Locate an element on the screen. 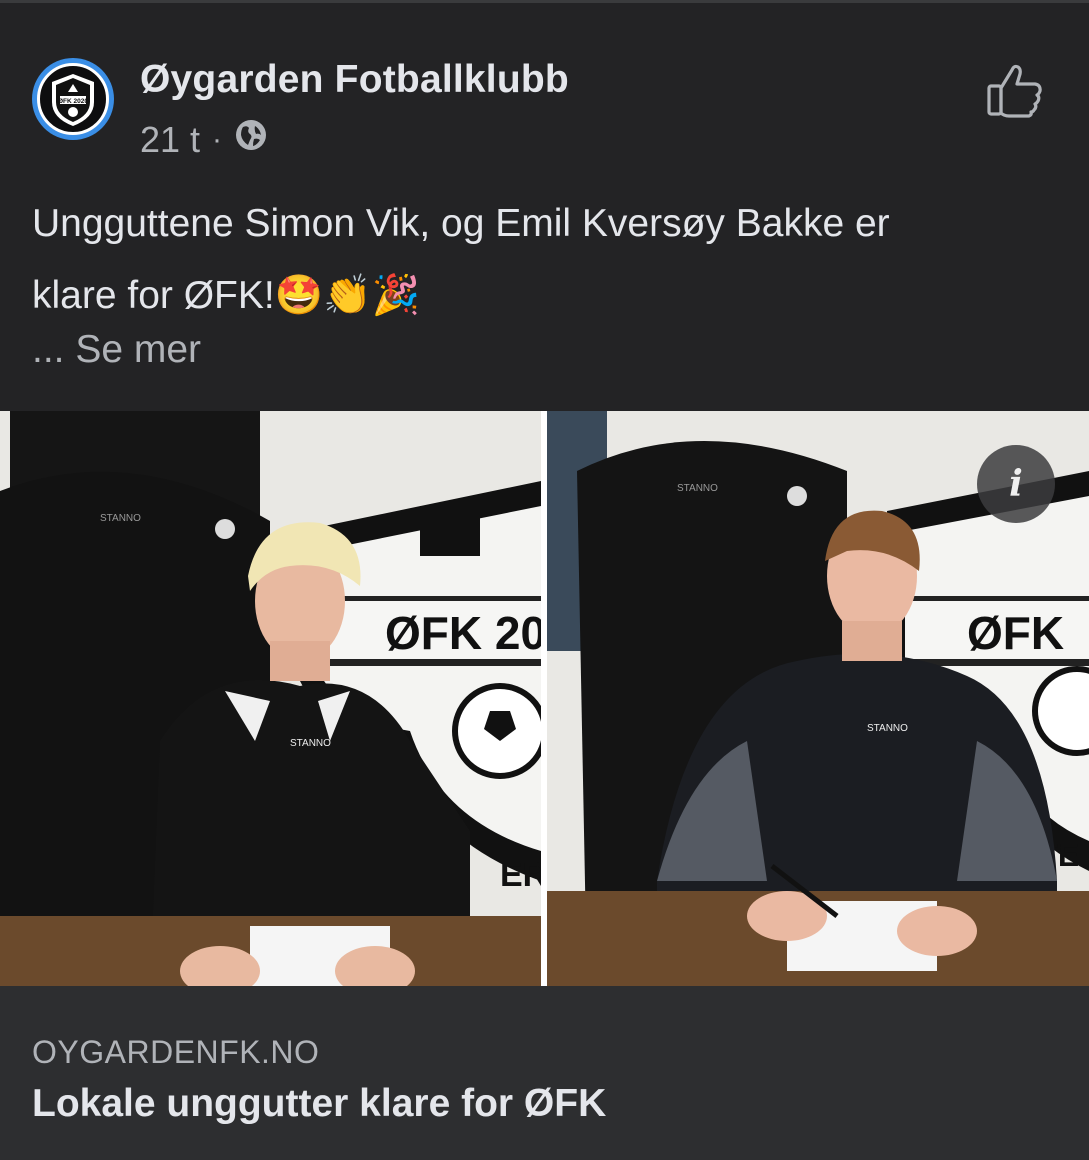  avatar-logo-text: ØFK 2020 is located at coordinates (73, 101).